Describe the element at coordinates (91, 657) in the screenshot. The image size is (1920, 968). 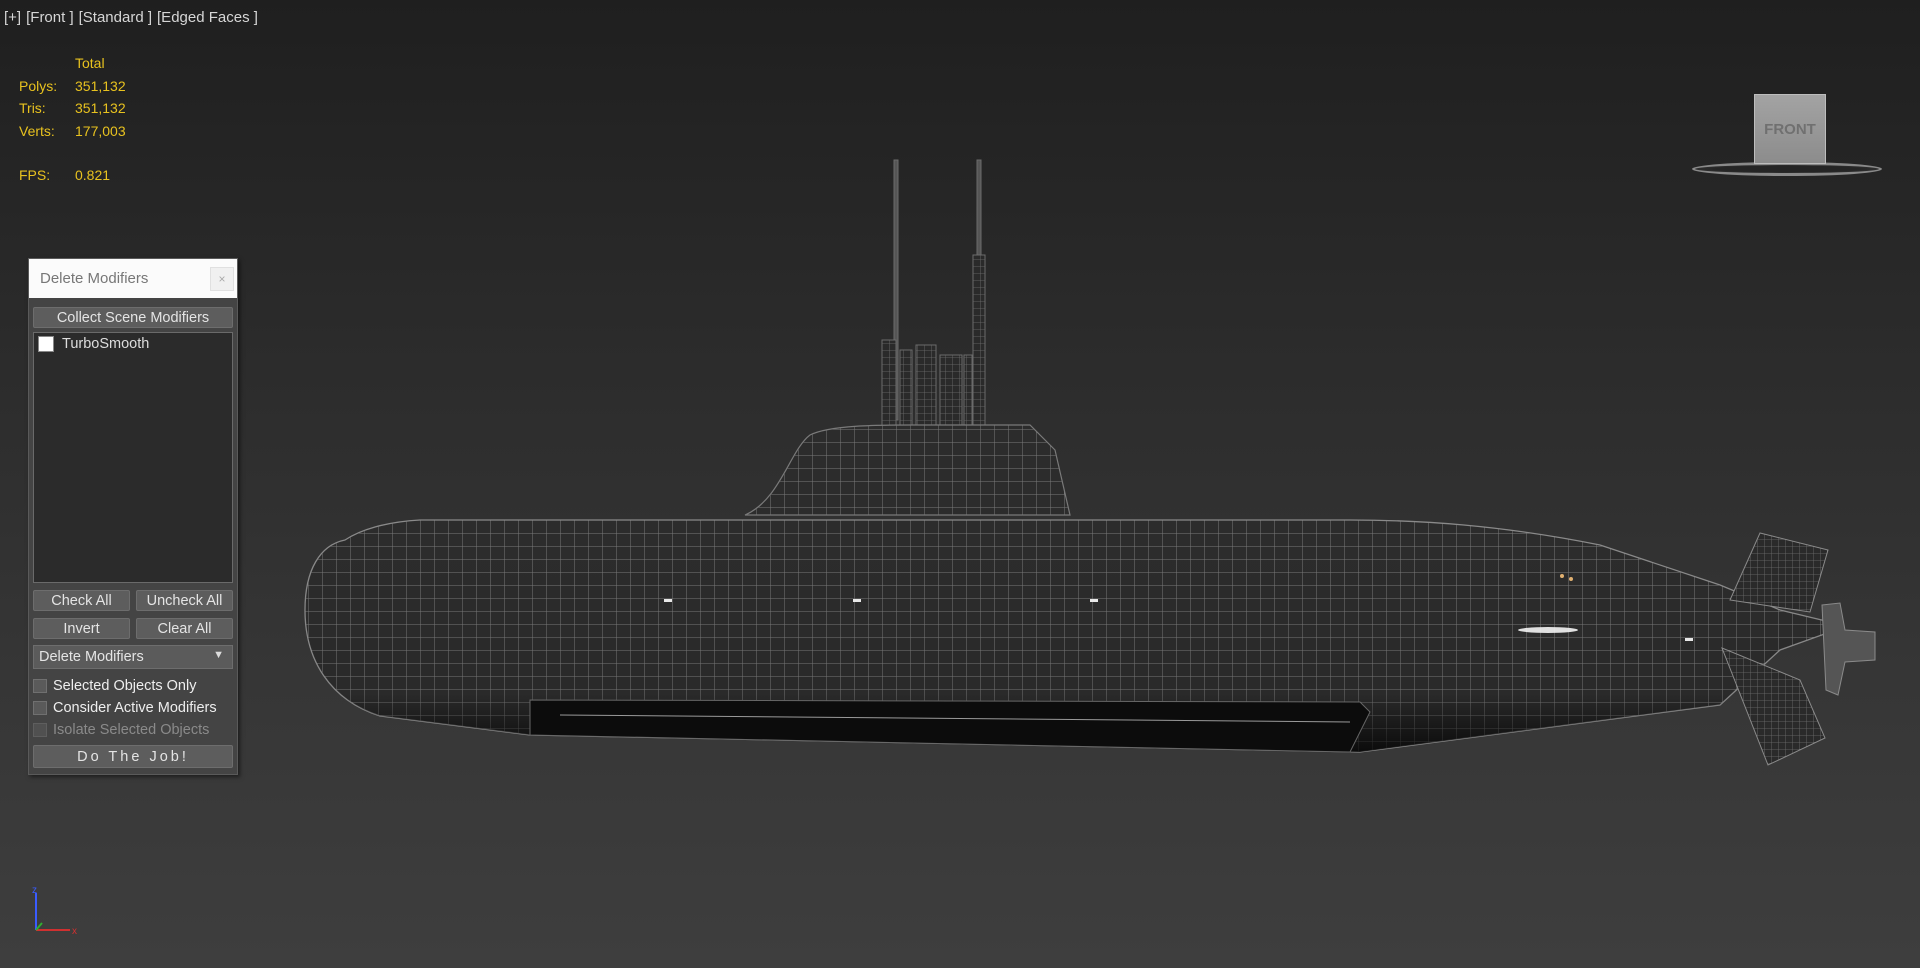
I see `mode-dropdown-value: Delete Modifiers` at that location.